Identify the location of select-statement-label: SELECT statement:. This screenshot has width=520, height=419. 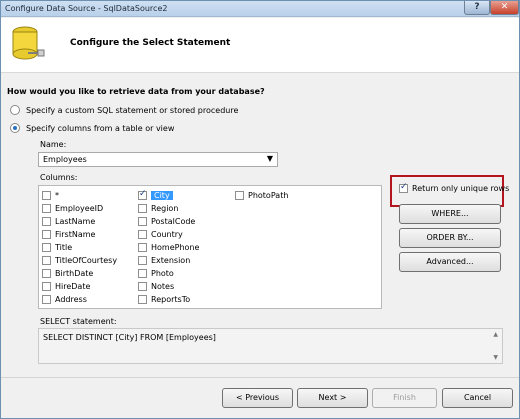
(78, 321).